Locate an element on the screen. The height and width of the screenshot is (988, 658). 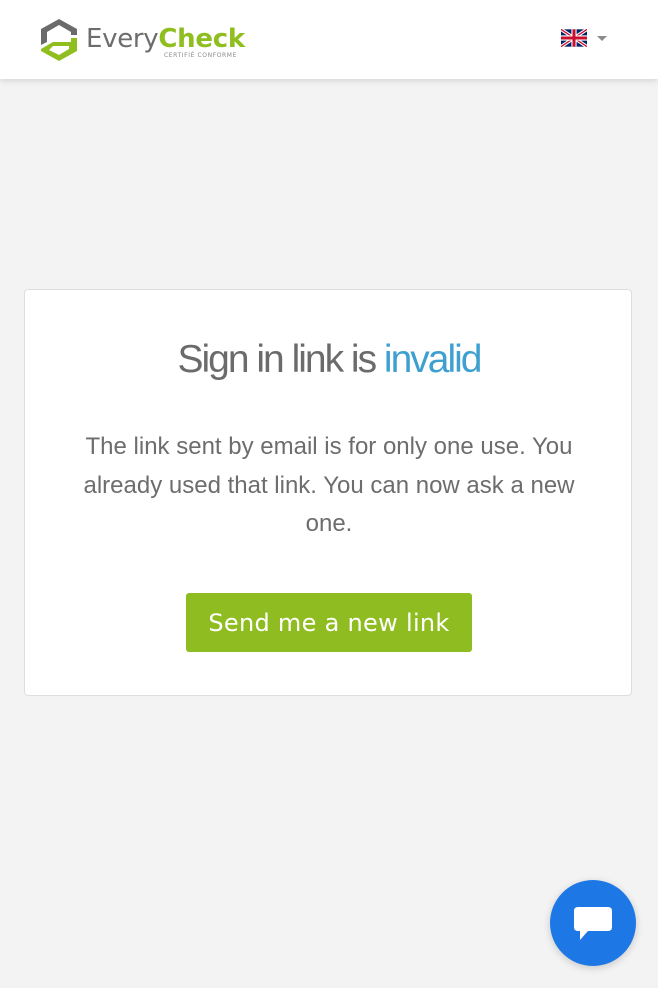
chat-launcher-button is located at coordinates (593, 923).